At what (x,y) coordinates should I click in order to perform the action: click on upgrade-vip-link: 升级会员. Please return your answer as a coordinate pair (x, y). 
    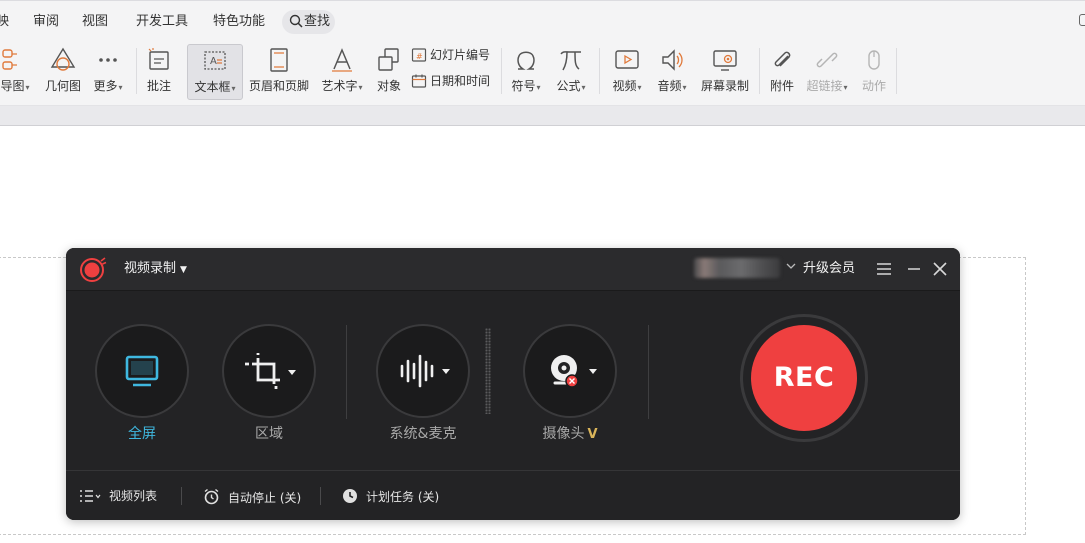
    Looking at the image, I should click on (829, 269).